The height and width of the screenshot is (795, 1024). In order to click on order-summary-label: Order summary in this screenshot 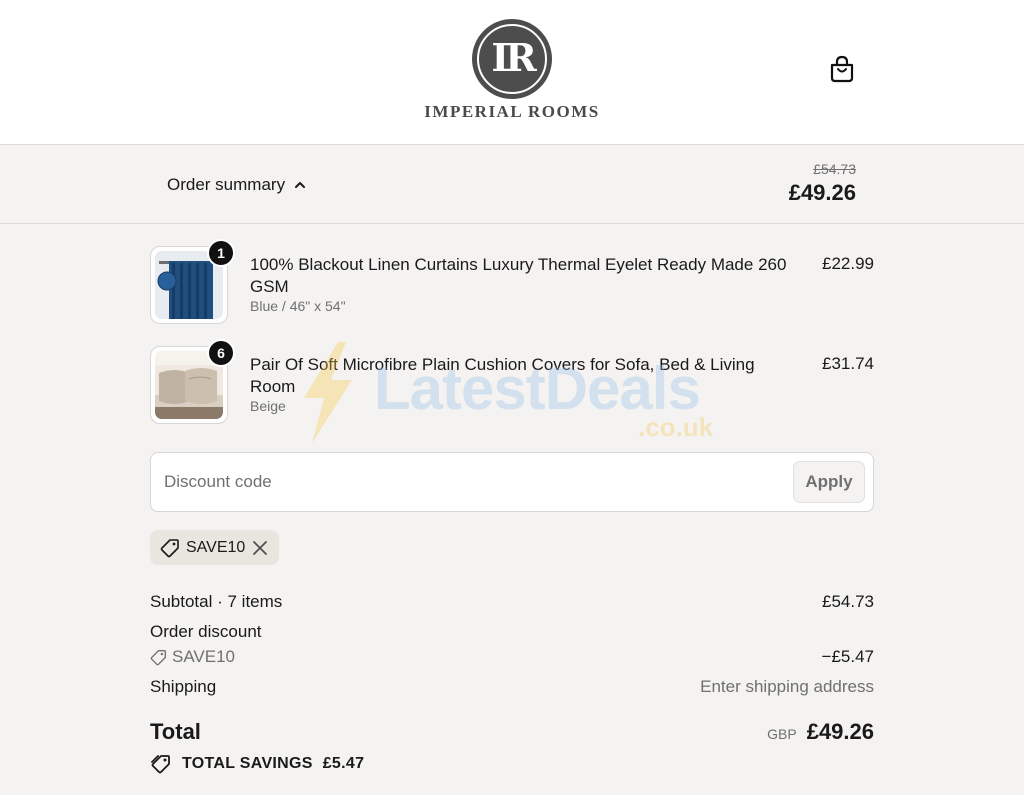, I will do `click(226, 184)`.